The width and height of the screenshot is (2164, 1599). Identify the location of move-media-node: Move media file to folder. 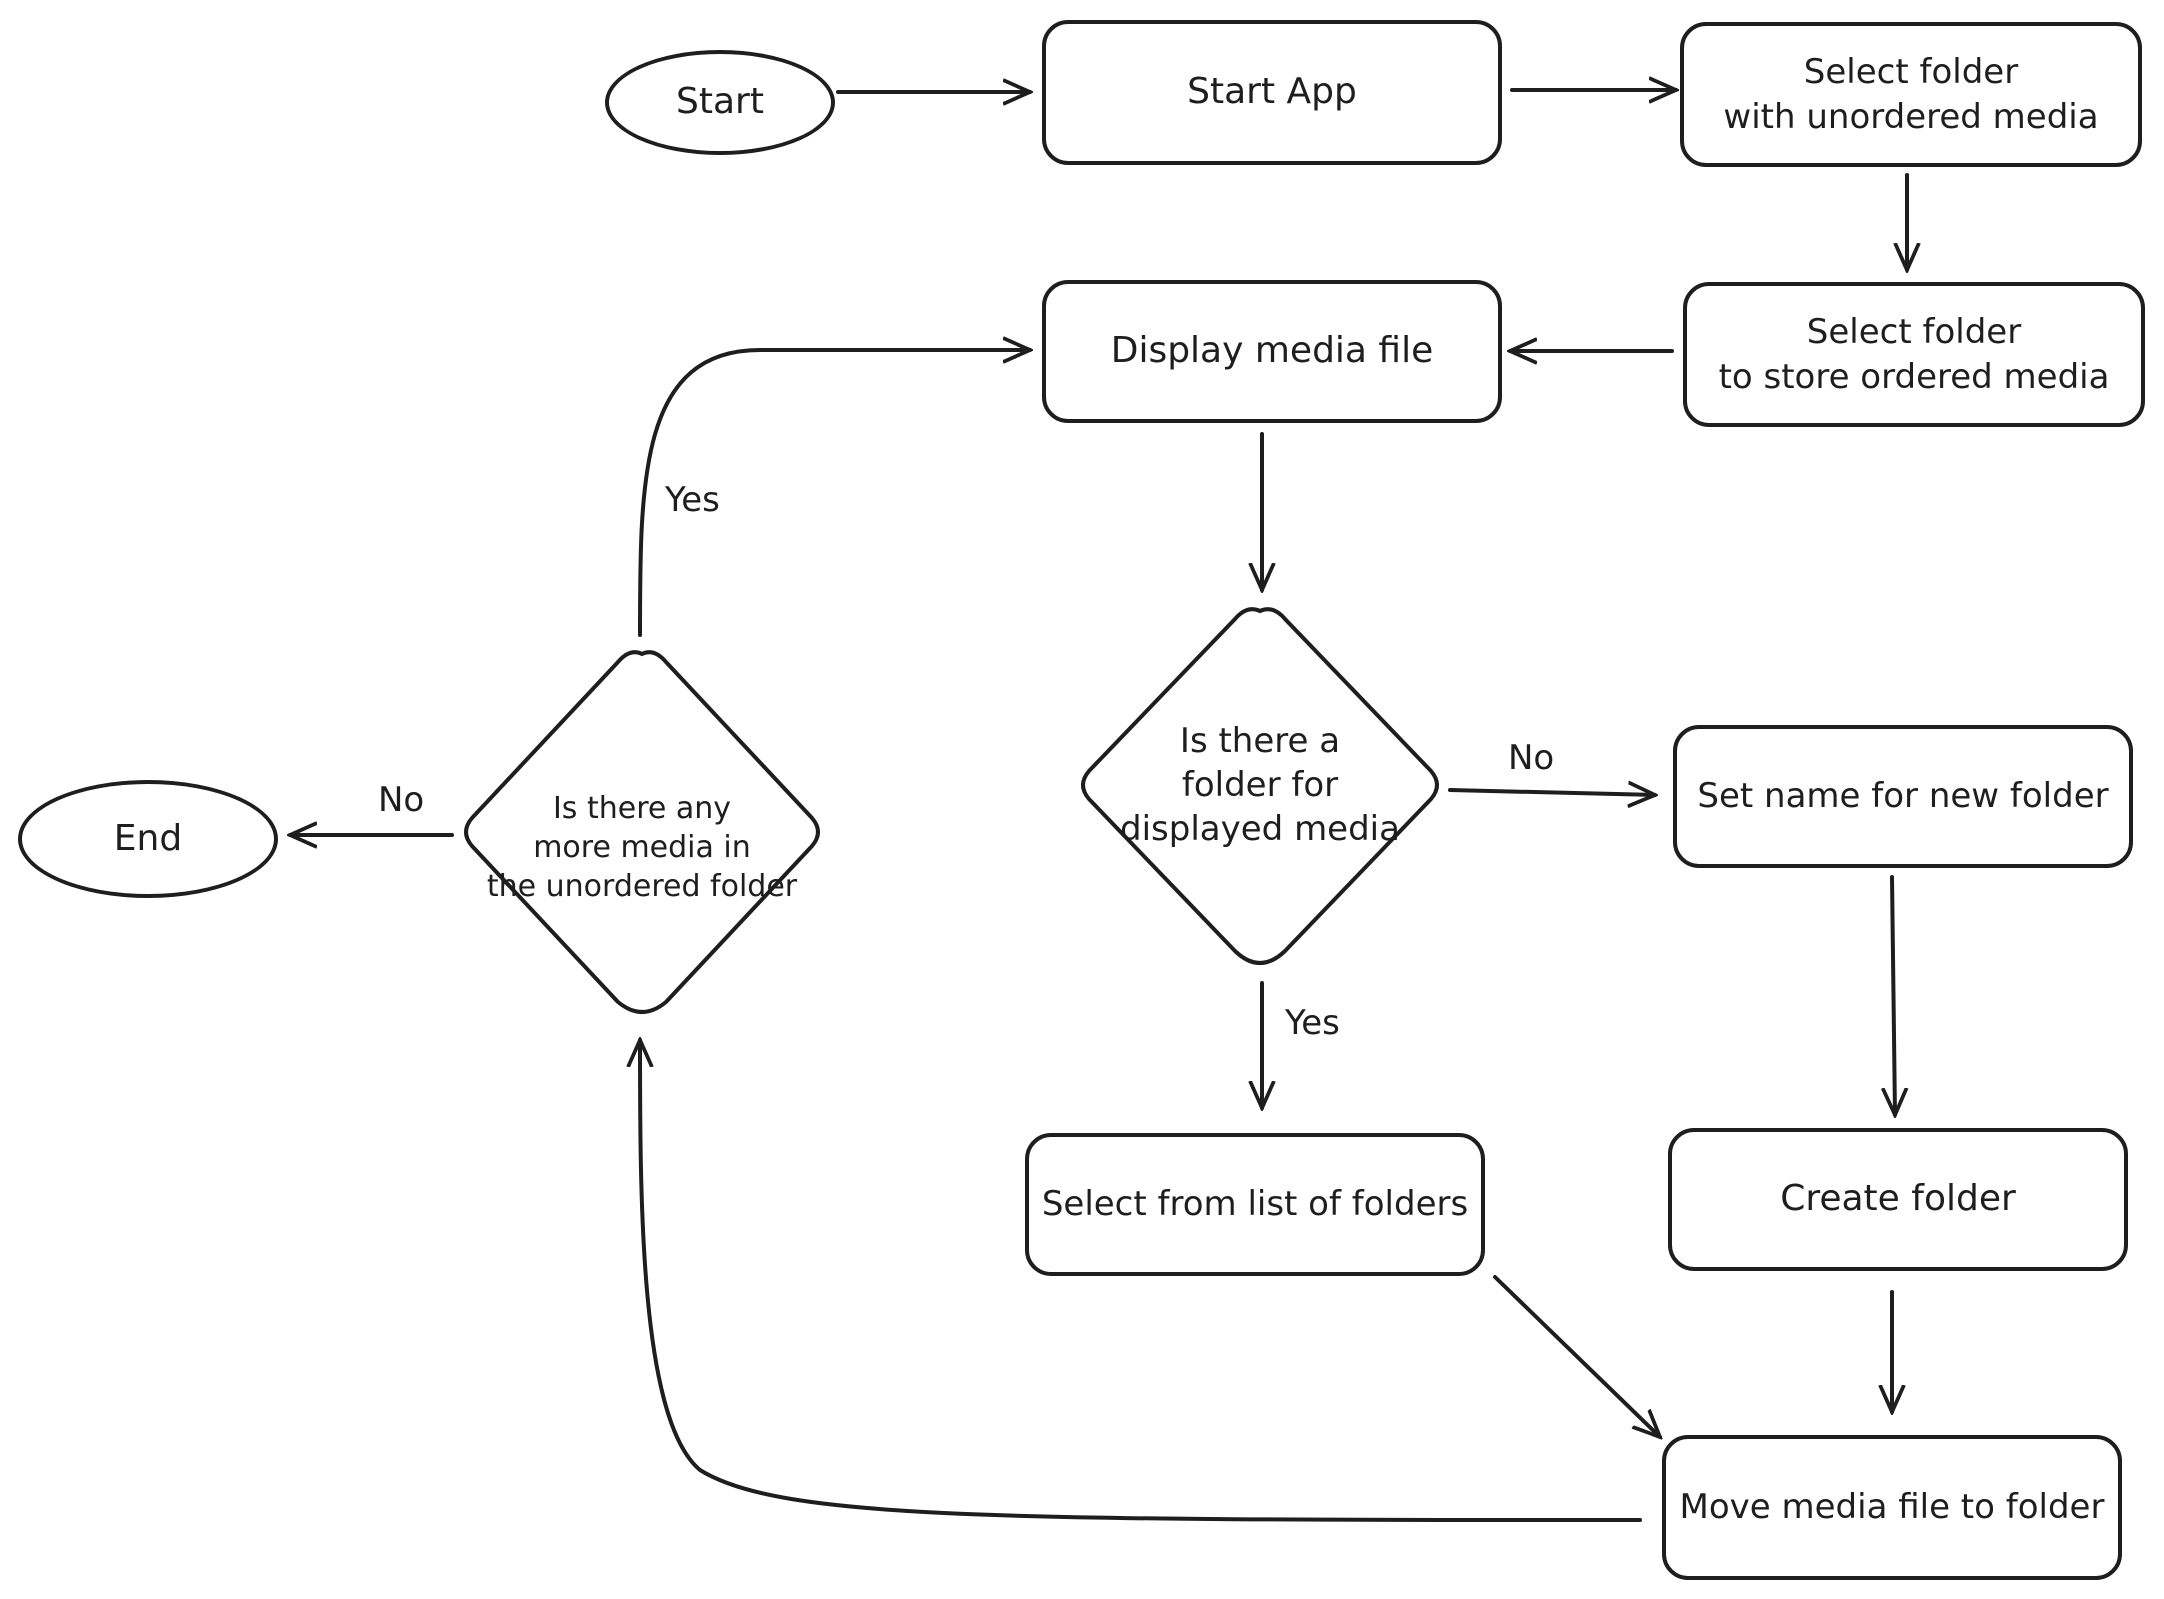
(1892, 1507).